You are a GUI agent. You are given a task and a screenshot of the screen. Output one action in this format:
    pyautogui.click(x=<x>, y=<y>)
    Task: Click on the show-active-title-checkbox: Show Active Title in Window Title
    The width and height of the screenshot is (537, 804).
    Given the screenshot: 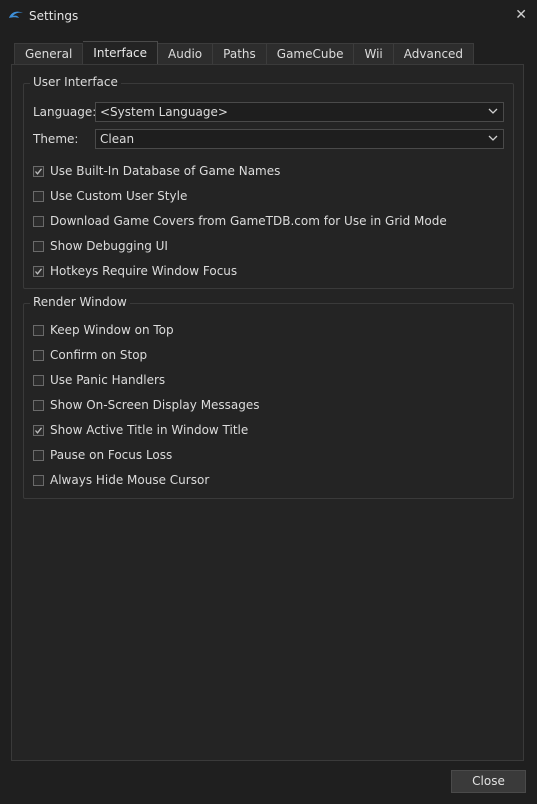 What is the action you would take?
    pyautogui.click(x=140, y=430)
    